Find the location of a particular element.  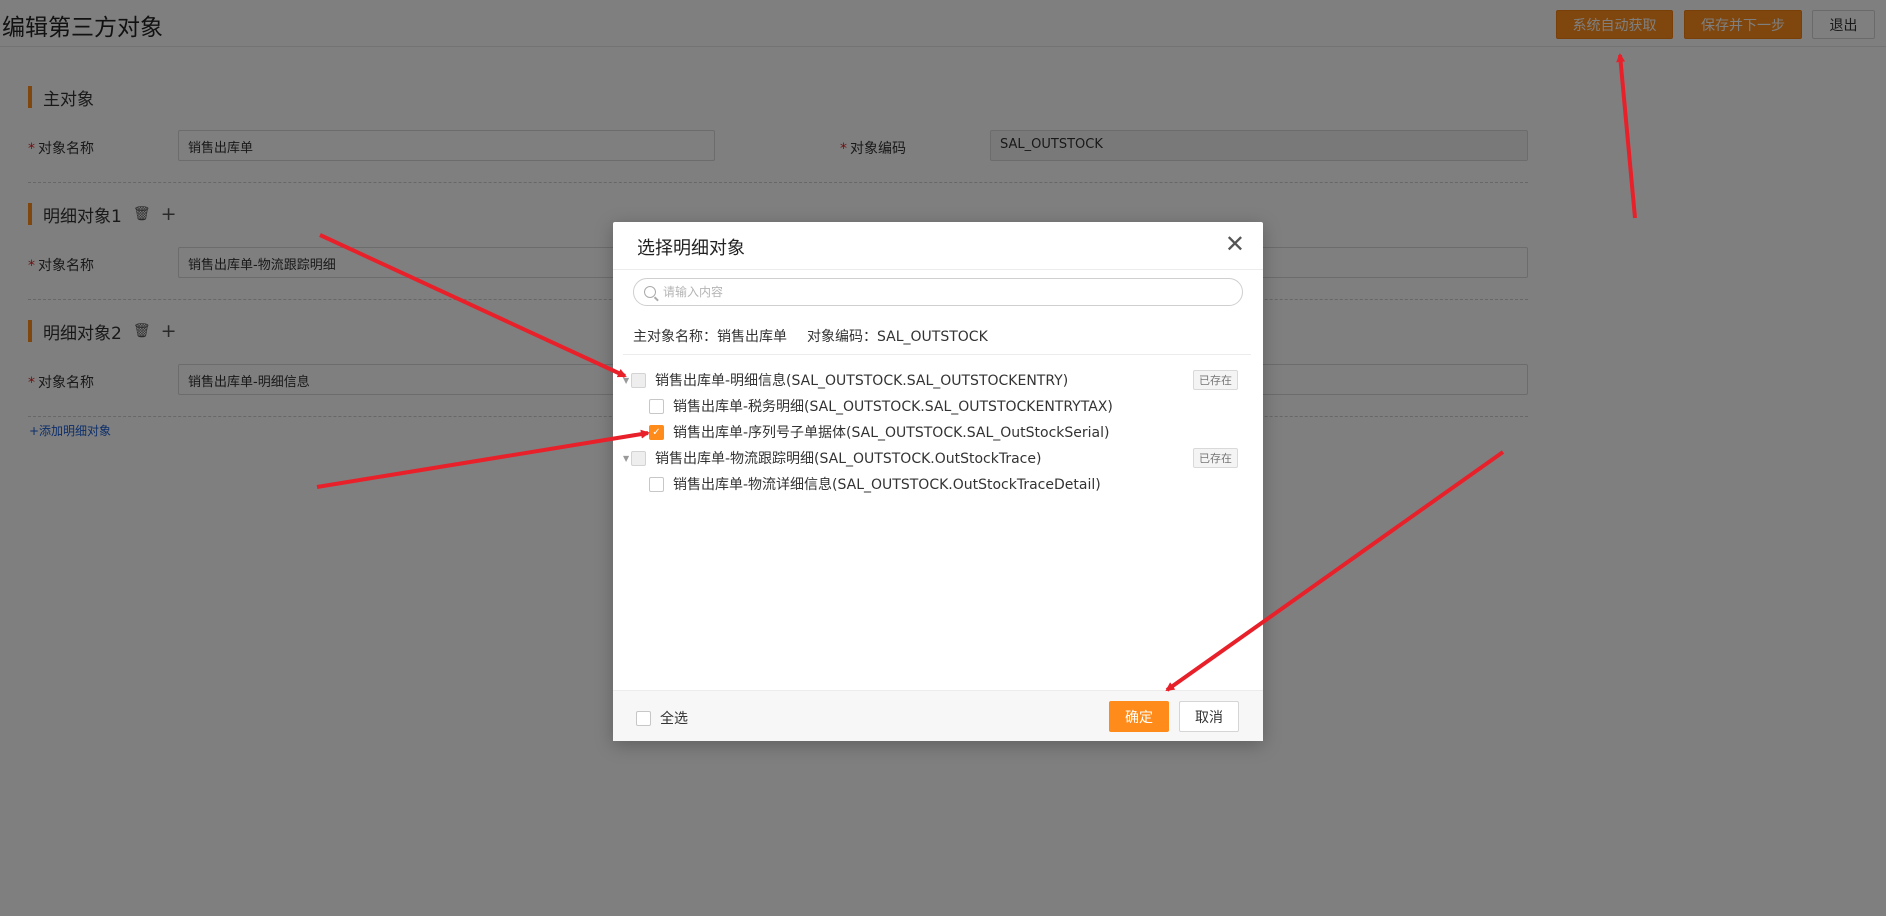

dialog-title: 选择明细对象 is located at coordinates (691, 248).